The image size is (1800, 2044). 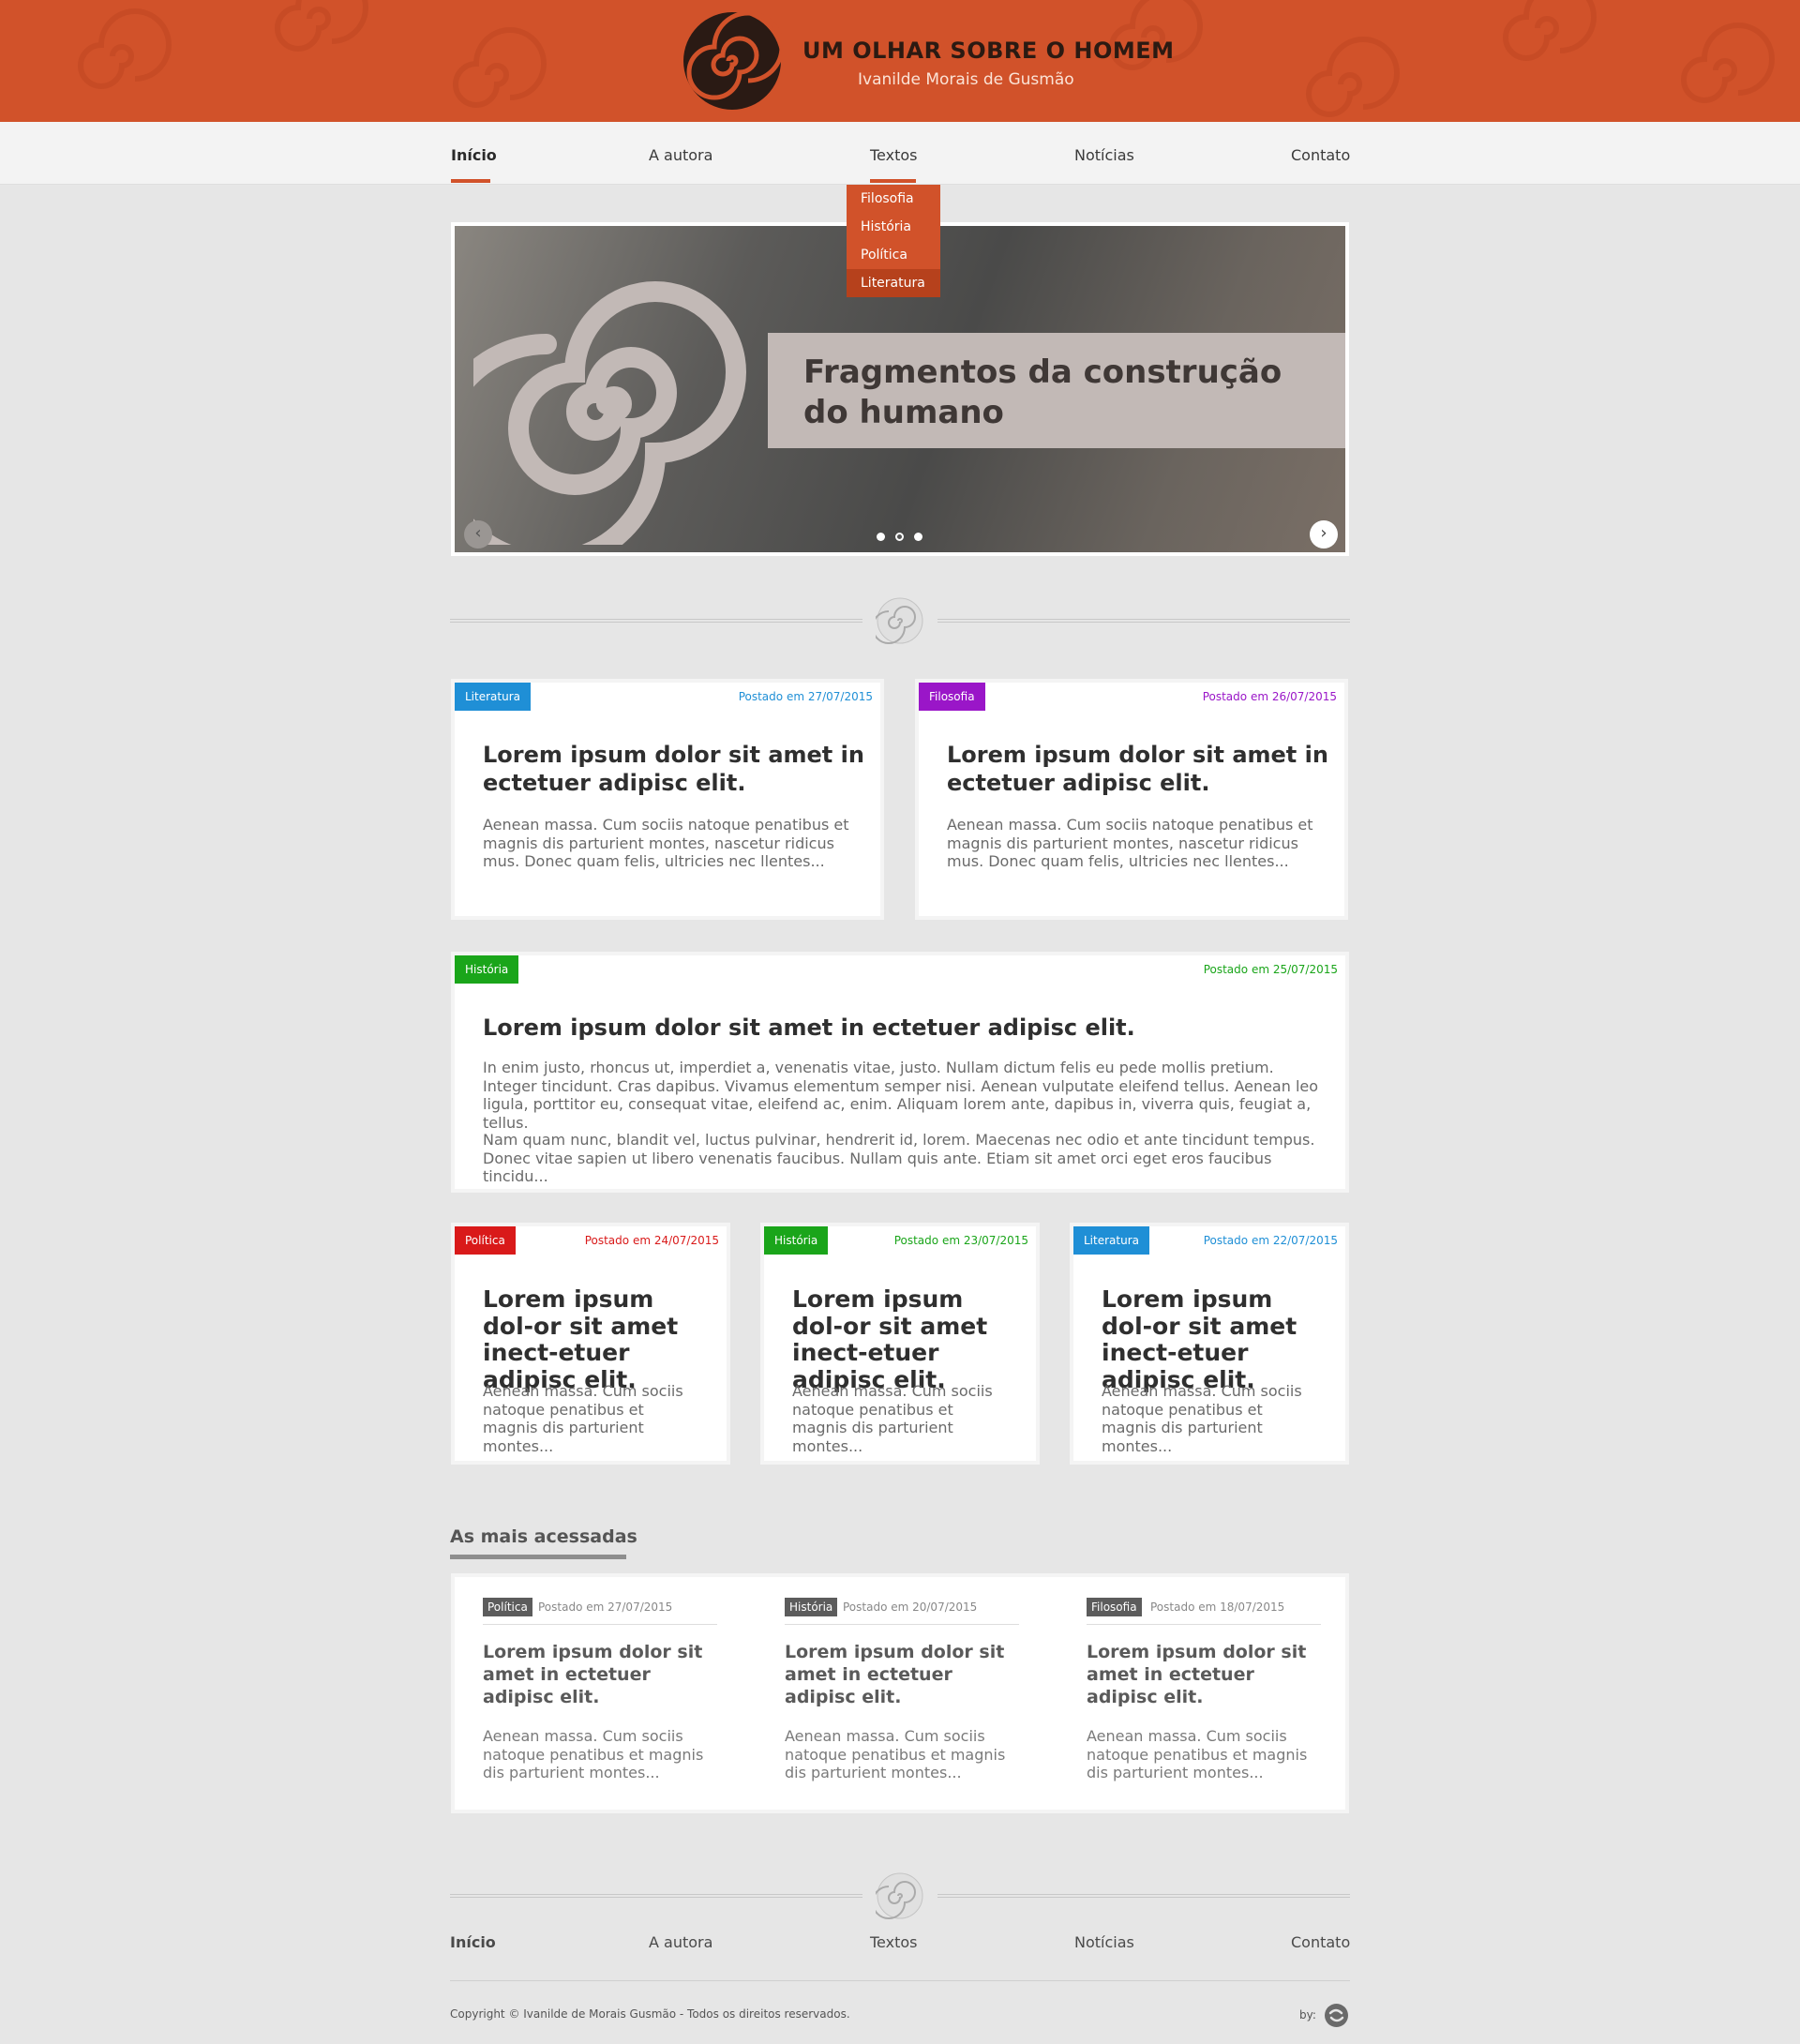 I want to click on main-nav: Início A autora Textos Notícias Contato, so click(x=900, y=154).